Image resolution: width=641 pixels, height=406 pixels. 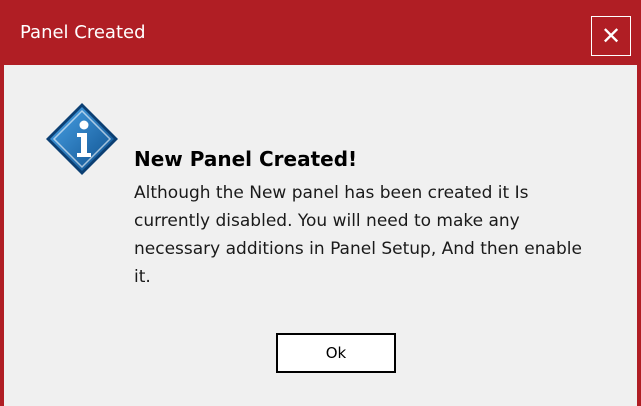 I want to click on close-icon: ✕, so click(x=611, y=36).